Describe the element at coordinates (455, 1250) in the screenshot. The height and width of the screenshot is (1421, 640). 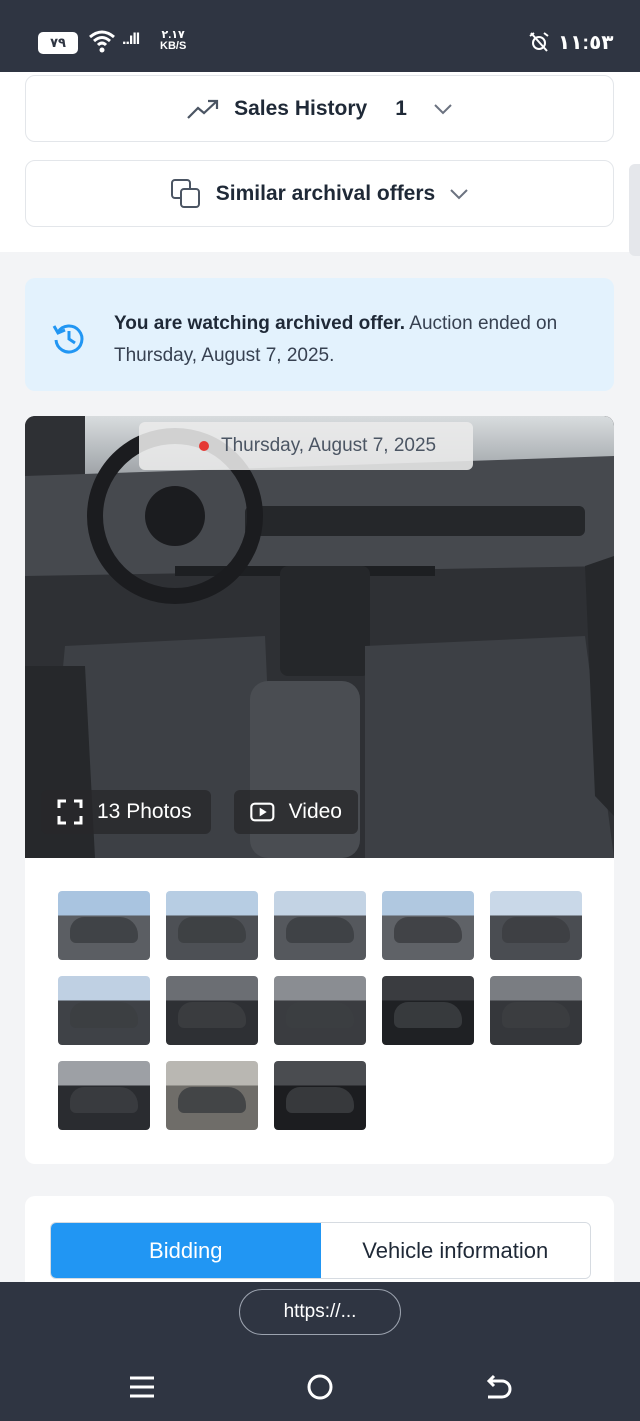
I see `tab-vehicle-information: Vehicle information` at that location.